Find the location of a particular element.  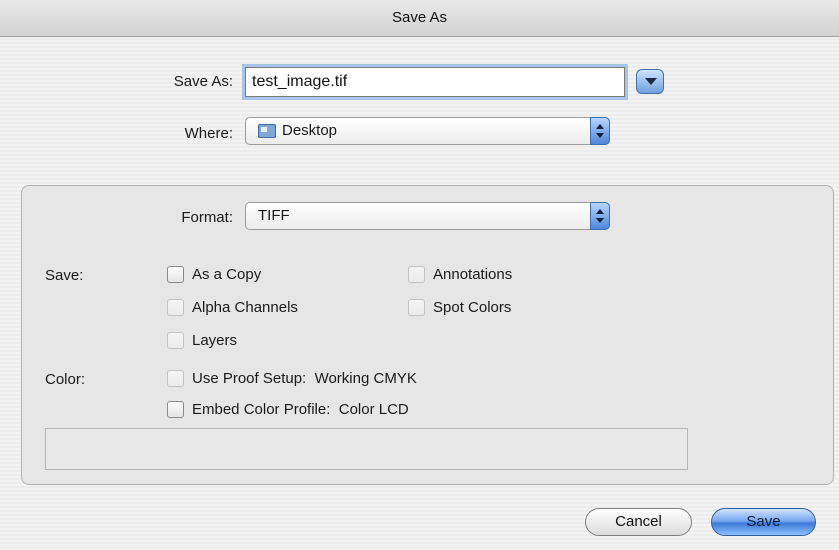

alpha-channels-label: Alpha Channels is located at coordinates (245, 307).